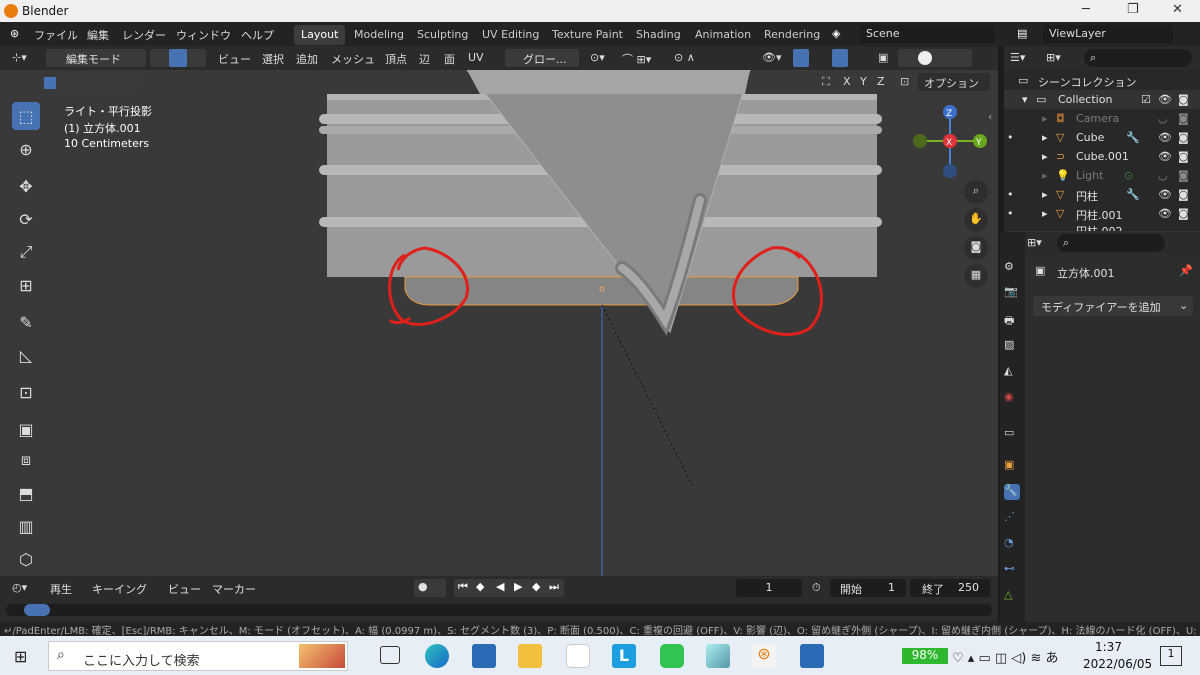 This screenshot has height=675, width=1200. I want to click on view-layer-tab-icon: ▨, so click(1012, 346).